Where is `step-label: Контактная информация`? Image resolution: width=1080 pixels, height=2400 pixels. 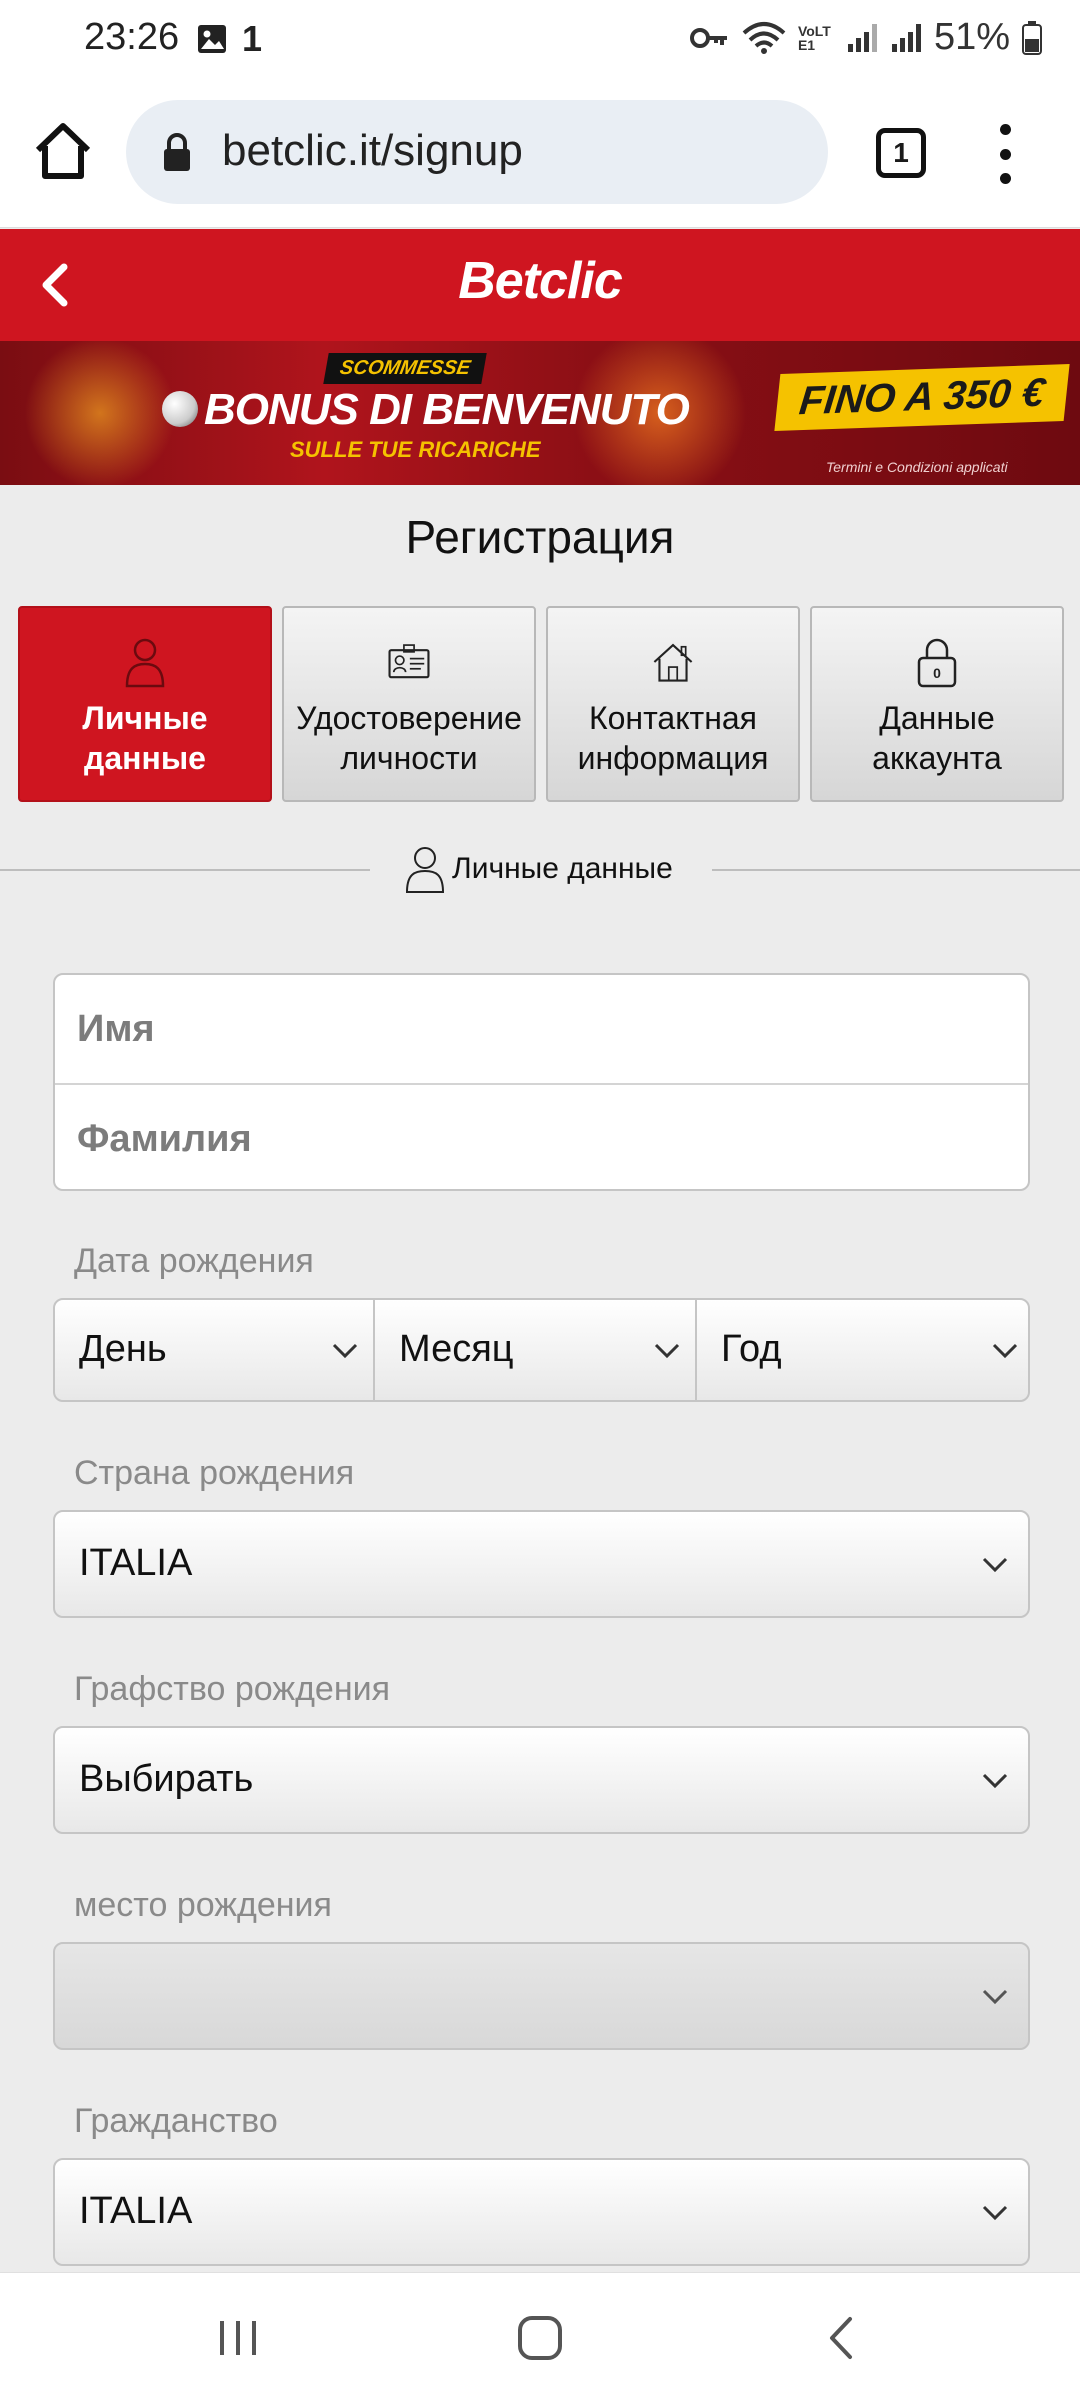 step-label: Контактная информация is located at coordinates (673, 738).